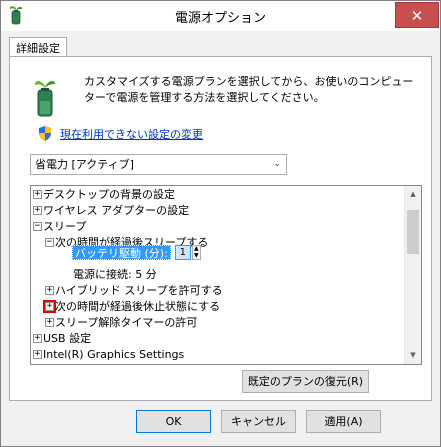  I want to click on tree-item-label: USB 設定, so click(67, 338).